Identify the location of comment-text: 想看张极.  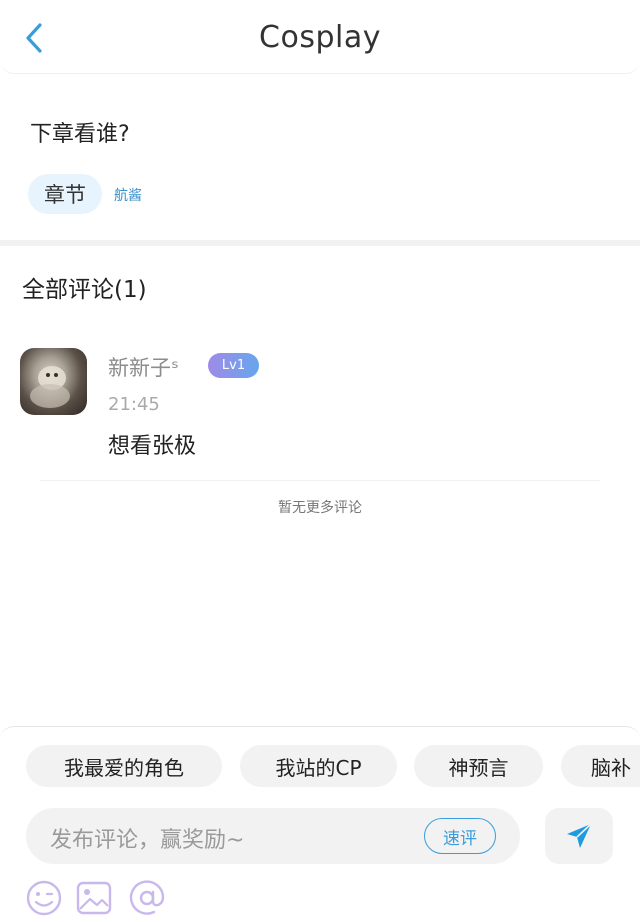
(152, 446).